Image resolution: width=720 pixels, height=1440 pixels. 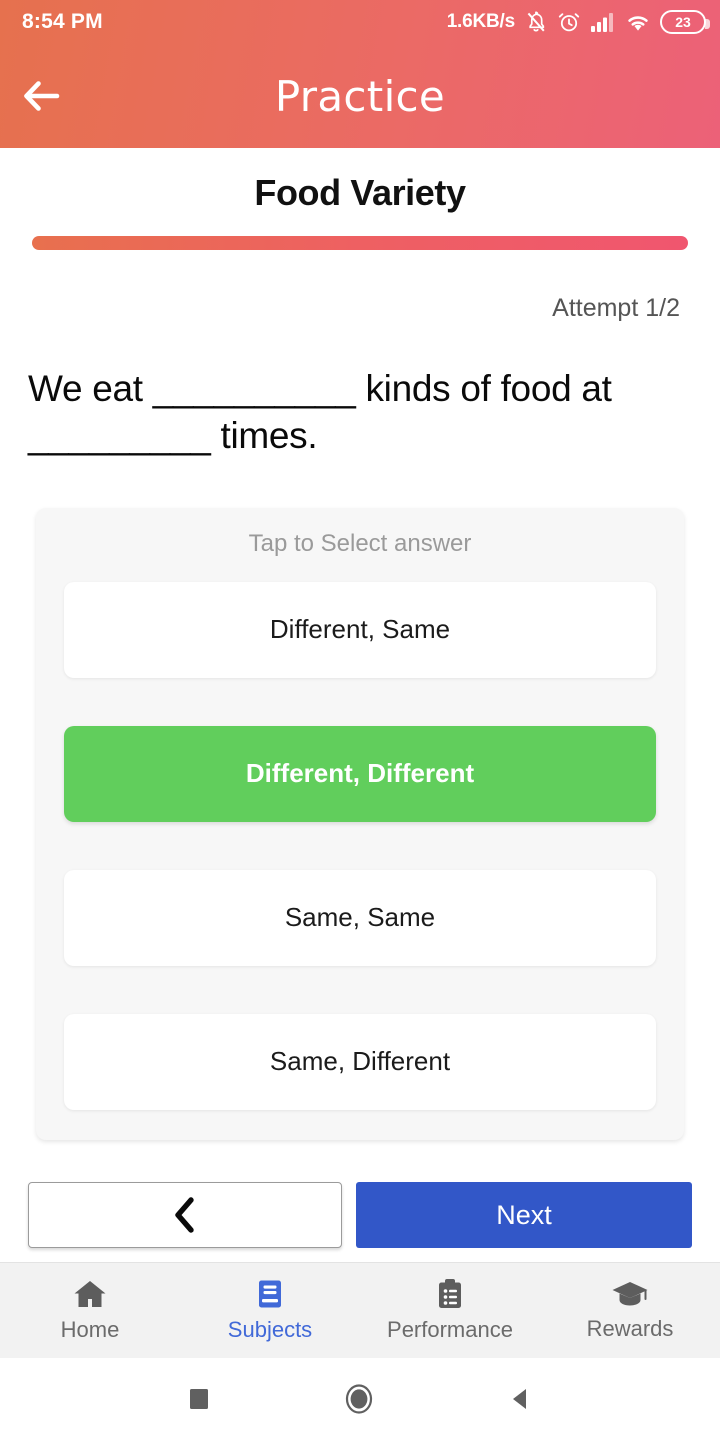 I want to click on previous-button, so click(x=185, y=1215).